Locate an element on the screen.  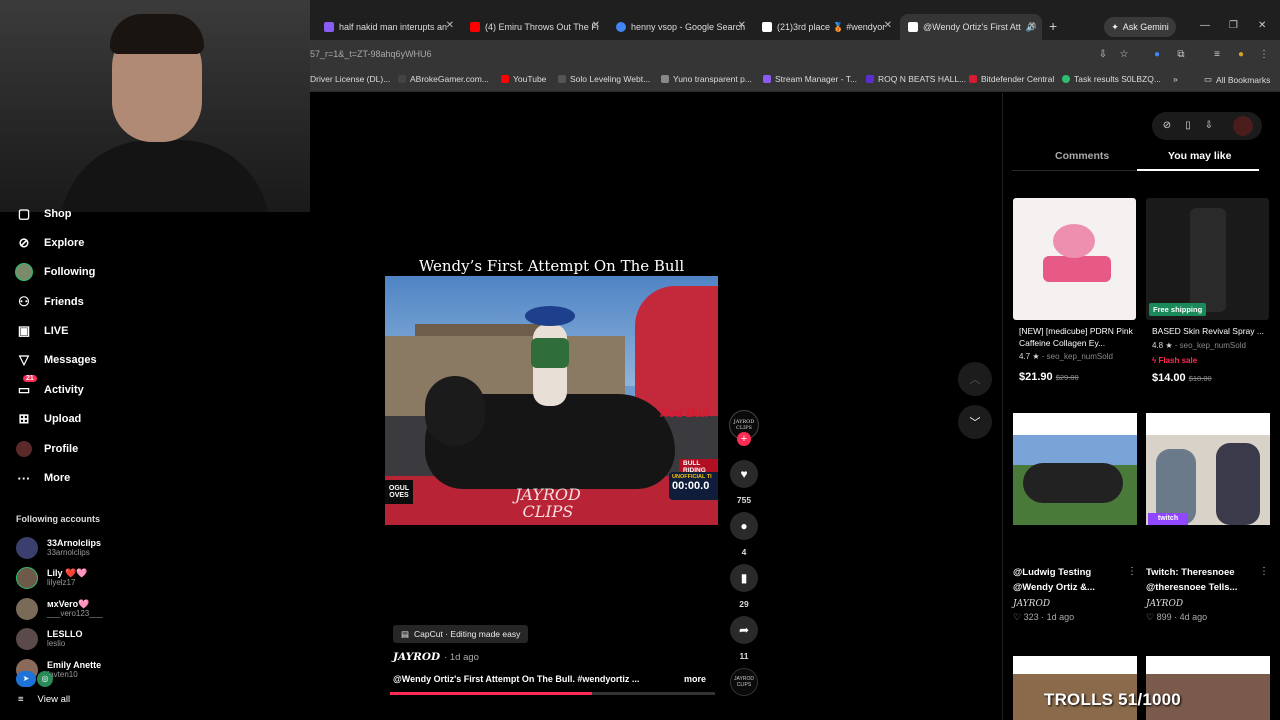
sidebar-item-following: Following is located at coordinates (55, 272).